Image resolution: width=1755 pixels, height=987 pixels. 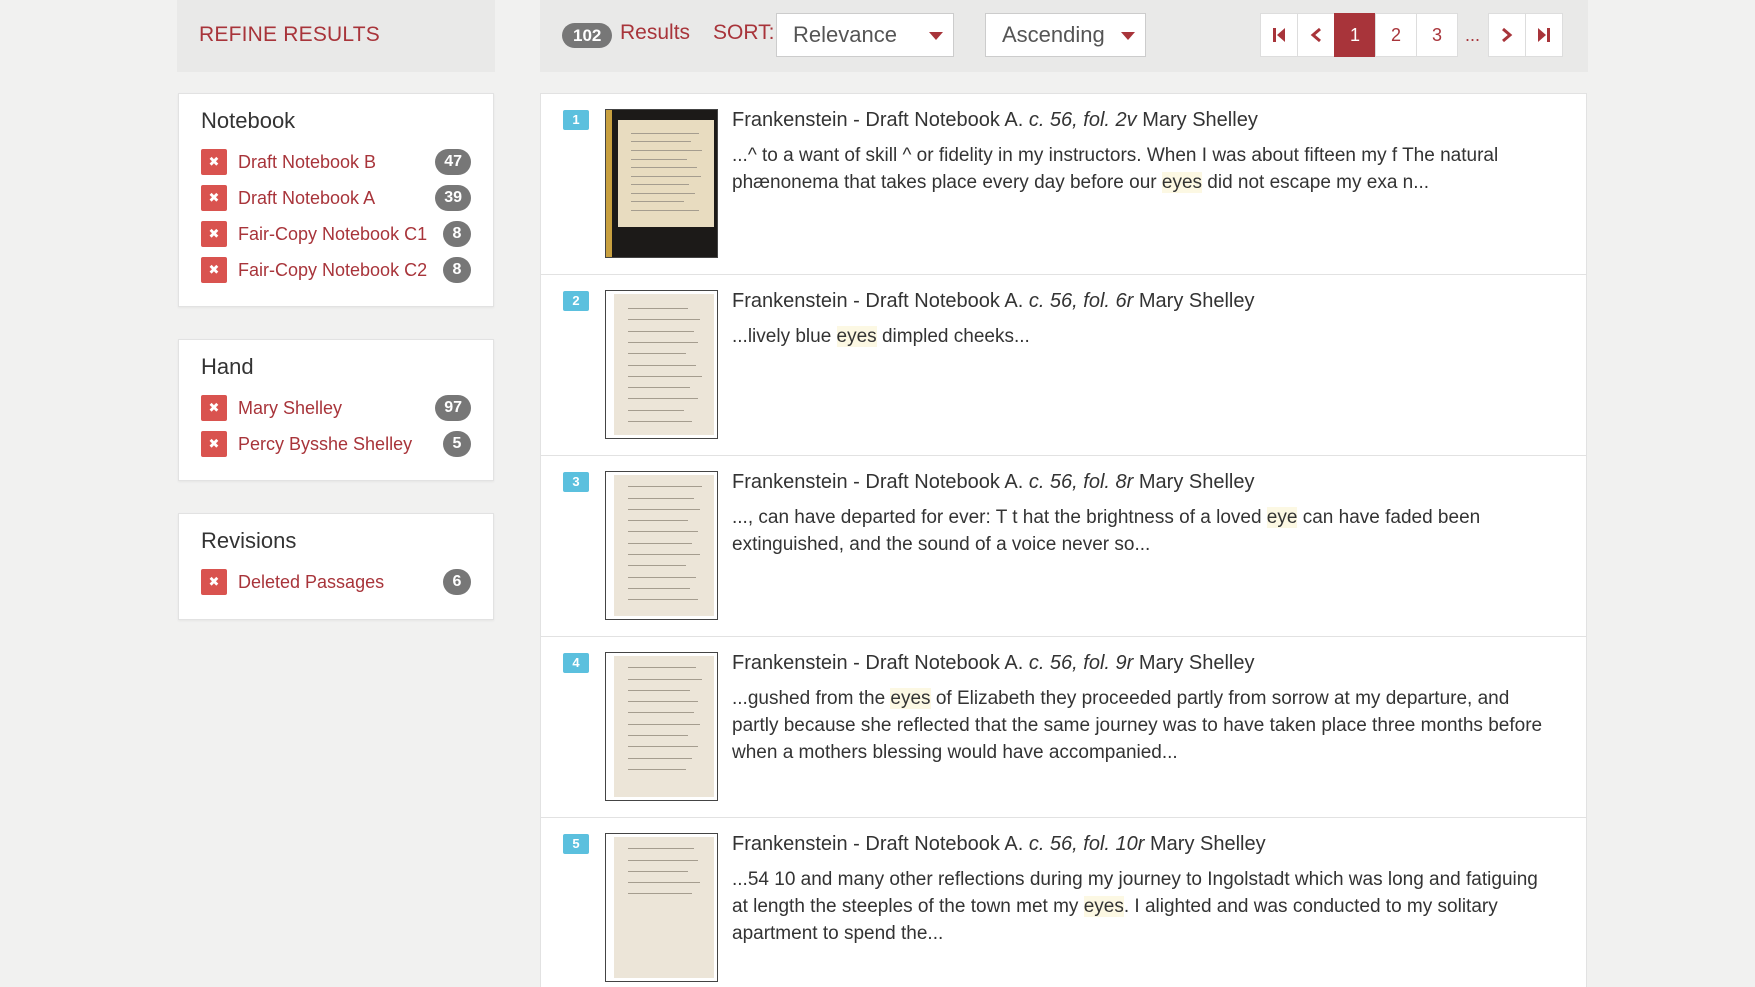 I want to click on search-hit-highlight: eye, so click(x=1282, y=517).